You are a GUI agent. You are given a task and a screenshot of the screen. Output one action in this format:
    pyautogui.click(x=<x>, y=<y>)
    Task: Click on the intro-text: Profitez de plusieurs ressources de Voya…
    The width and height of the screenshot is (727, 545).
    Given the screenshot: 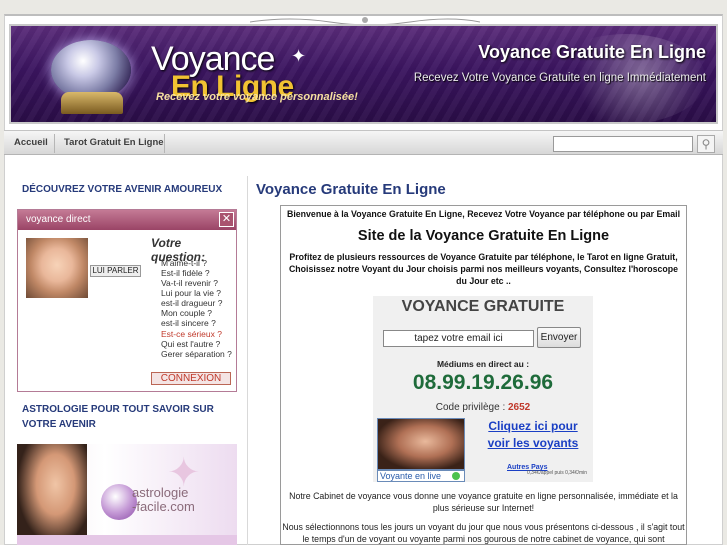 What is the action you would take?
    pyautogui.click(x=483, y=269)
    